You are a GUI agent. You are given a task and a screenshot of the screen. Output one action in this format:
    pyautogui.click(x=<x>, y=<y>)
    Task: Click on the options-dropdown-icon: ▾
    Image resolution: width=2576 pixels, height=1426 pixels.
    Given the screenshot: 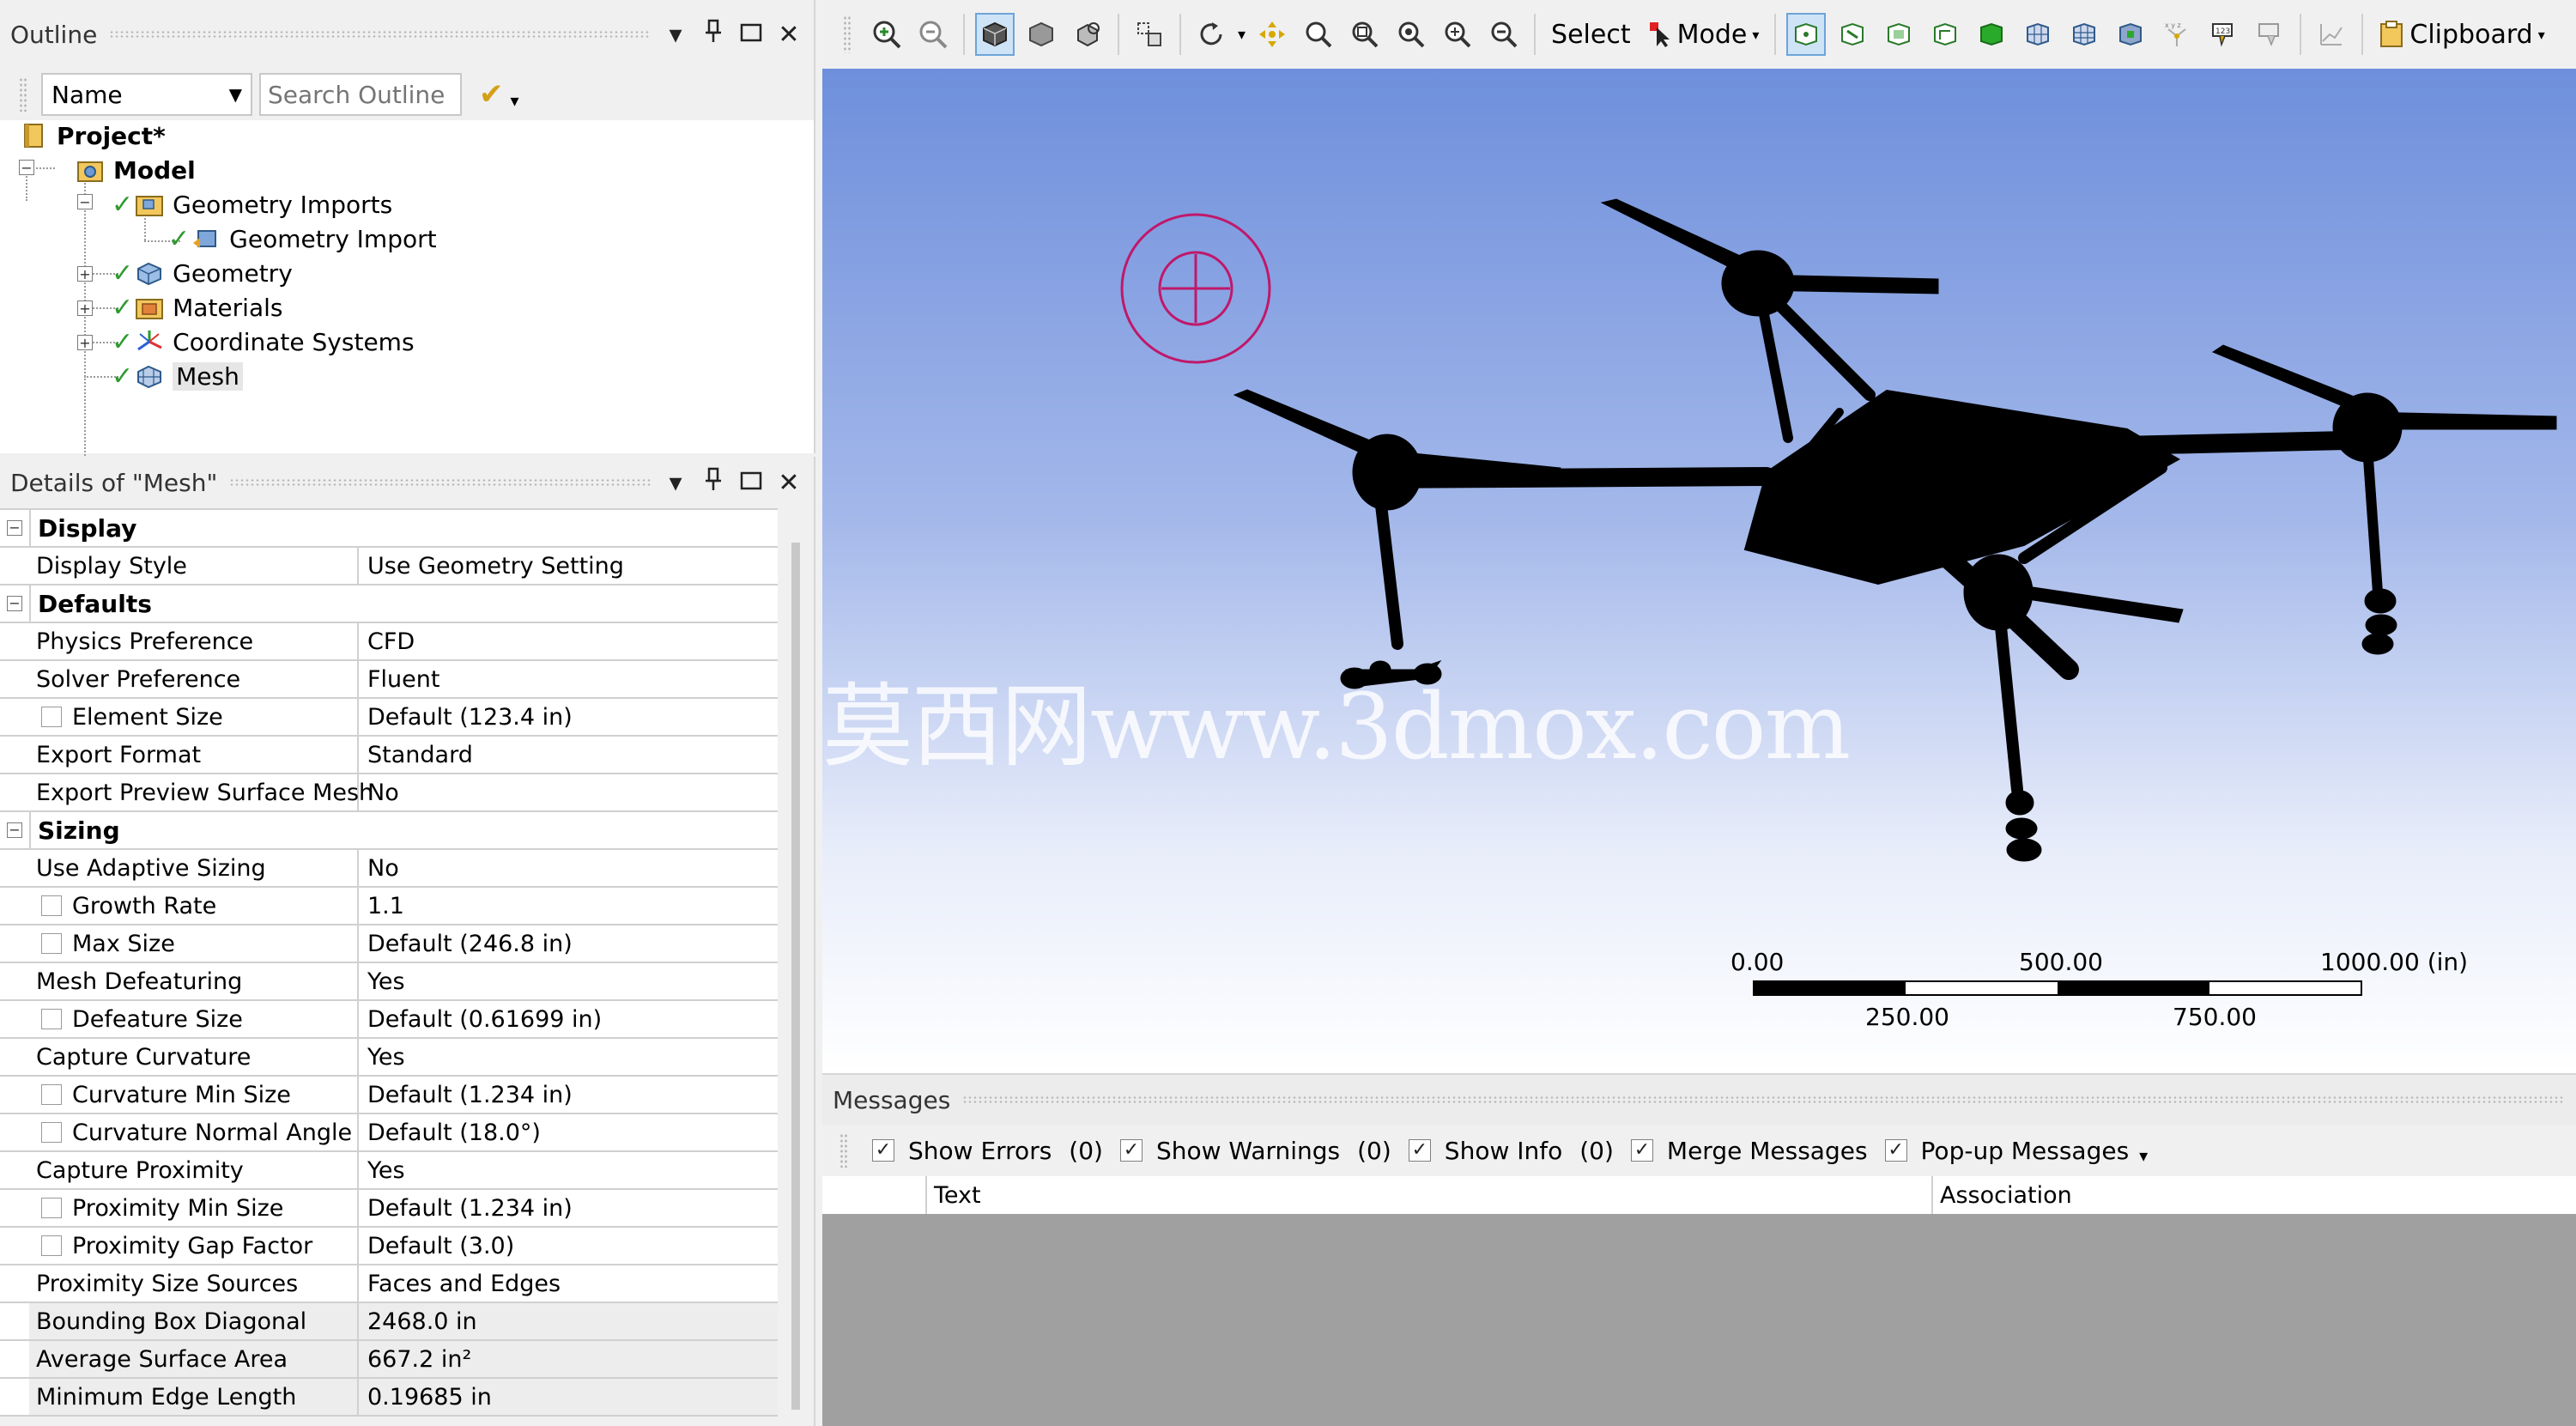 What is the action you would take?
    pyautogui.click(x=2143, y=1155)
    